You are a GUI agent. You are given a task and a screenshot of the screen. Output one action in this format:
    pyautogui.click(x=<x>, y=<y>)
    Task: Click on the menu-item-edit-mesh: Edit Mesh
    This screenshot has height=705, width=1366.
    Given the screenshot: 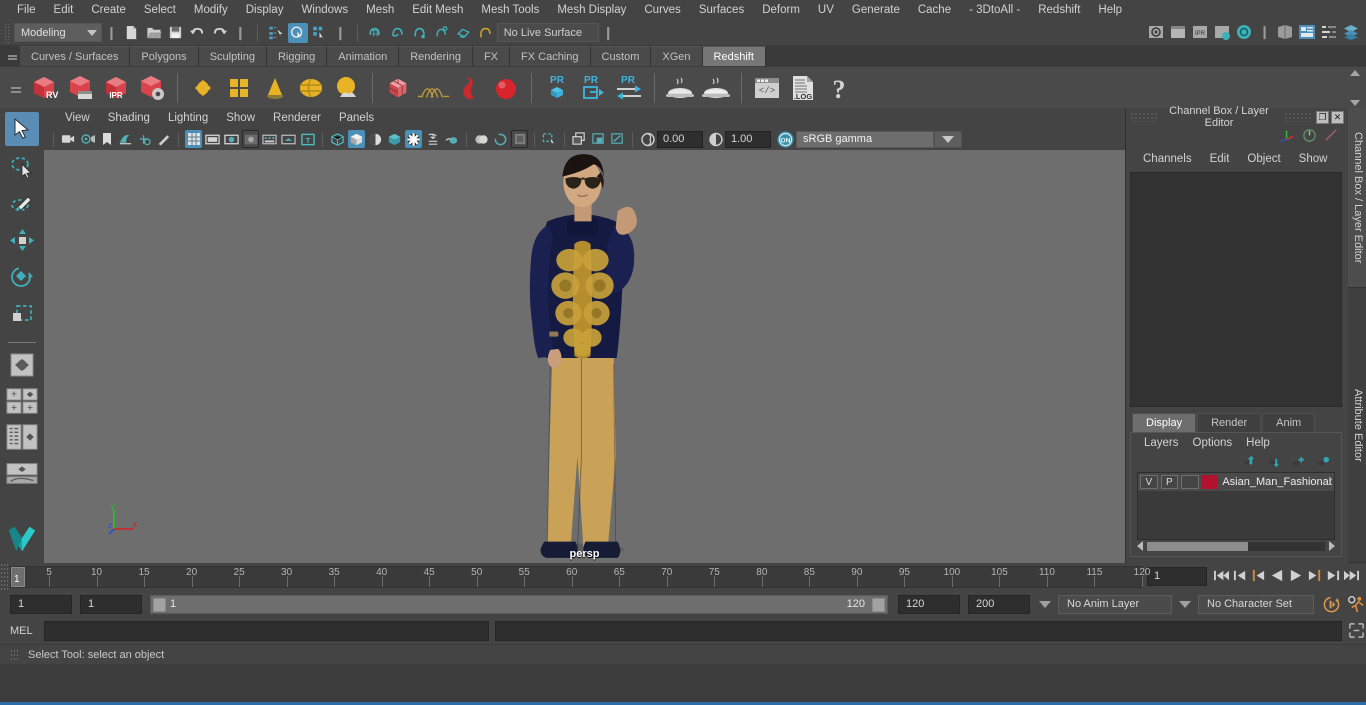 What is the action you would take?
    pyautogui.click(x=437, y=10)
    